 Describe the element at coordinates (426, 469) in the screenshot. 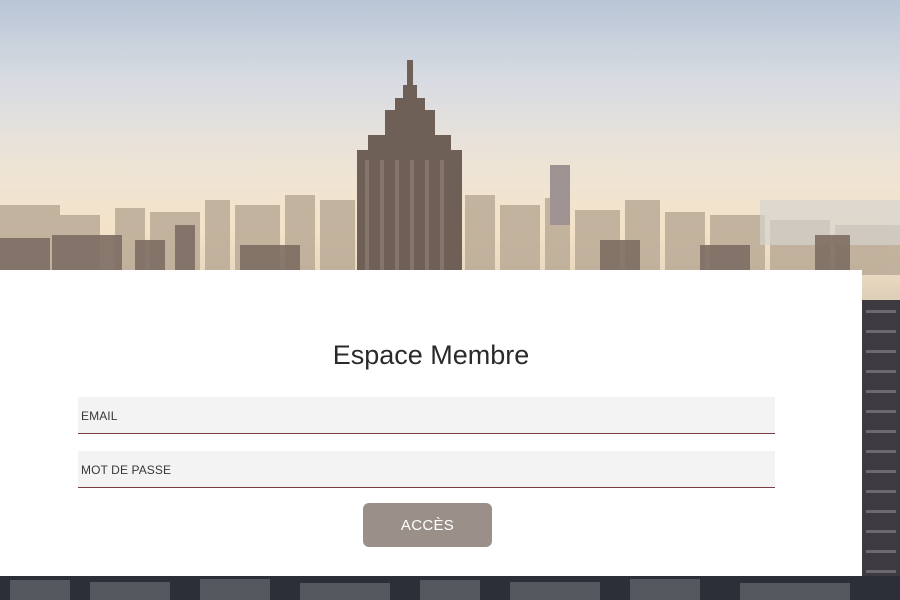

I see `password-field: MOT DE PASSE` at that location.